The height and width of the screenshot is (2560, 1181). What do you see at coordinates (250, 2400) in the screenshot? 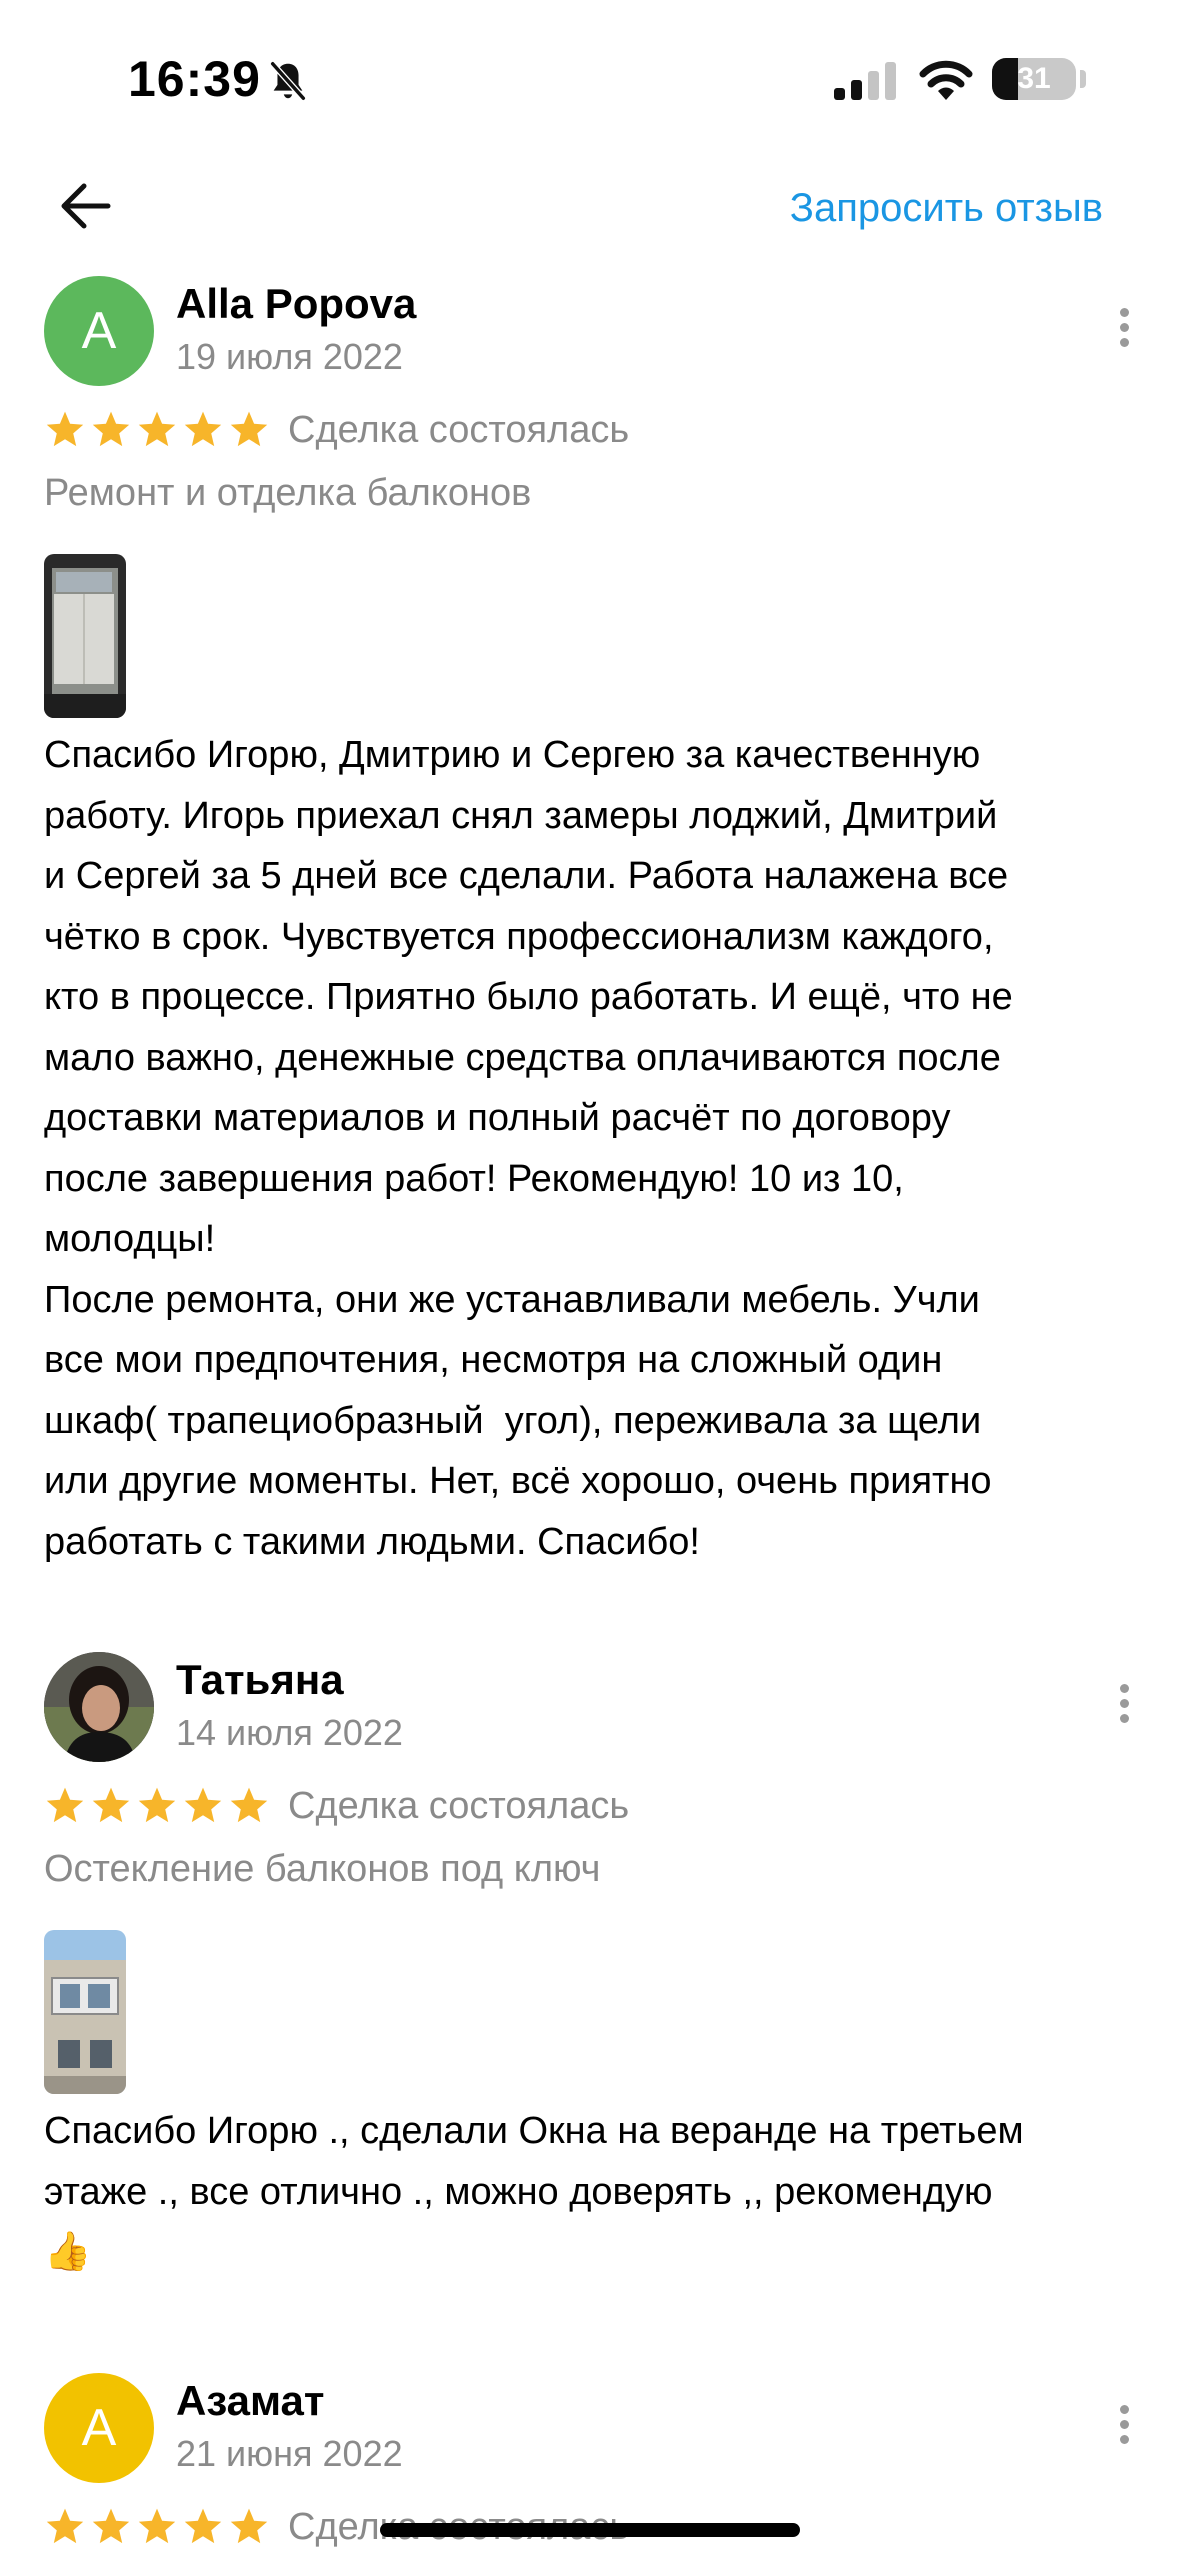
I see `review-author: Азамат` at bounding box center [250, 2400].